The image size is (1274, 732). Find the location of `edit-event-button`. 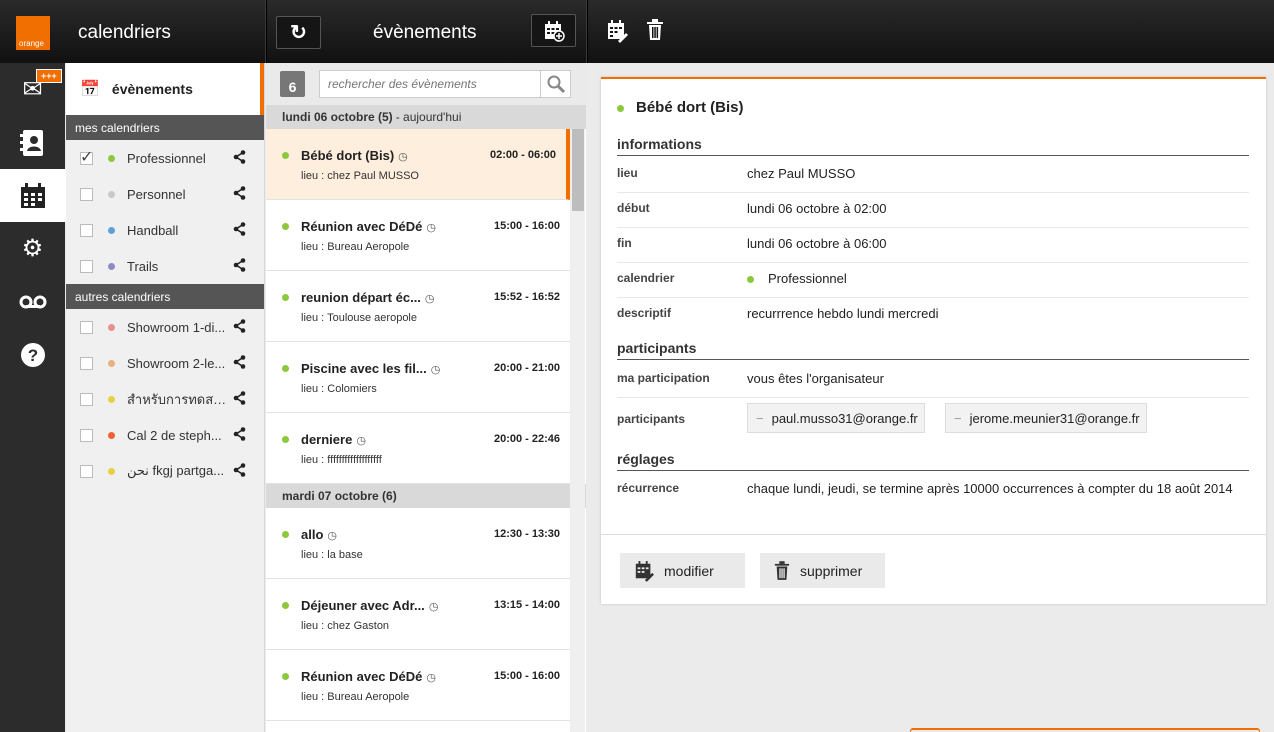

edit-event-button is located at coordinates (617, 33).